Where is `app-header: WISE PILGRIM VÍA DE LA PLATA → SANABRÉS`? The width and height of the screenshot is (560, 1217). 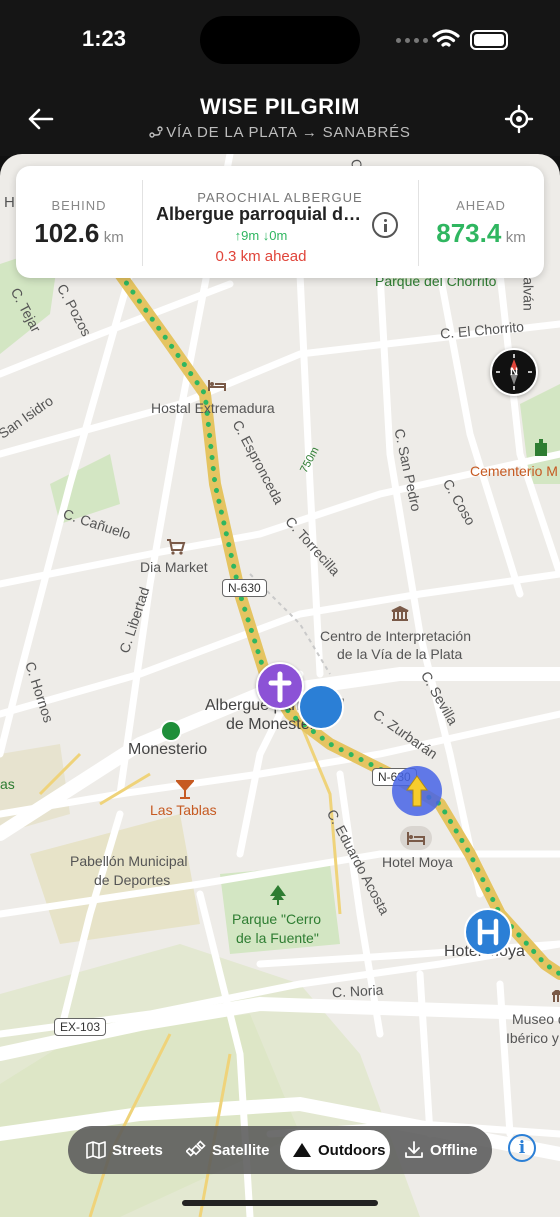 app-header: WISE PILGRIM VÍA DE LA PLATA → SANABRÉS is located at coordinates (280, 120).